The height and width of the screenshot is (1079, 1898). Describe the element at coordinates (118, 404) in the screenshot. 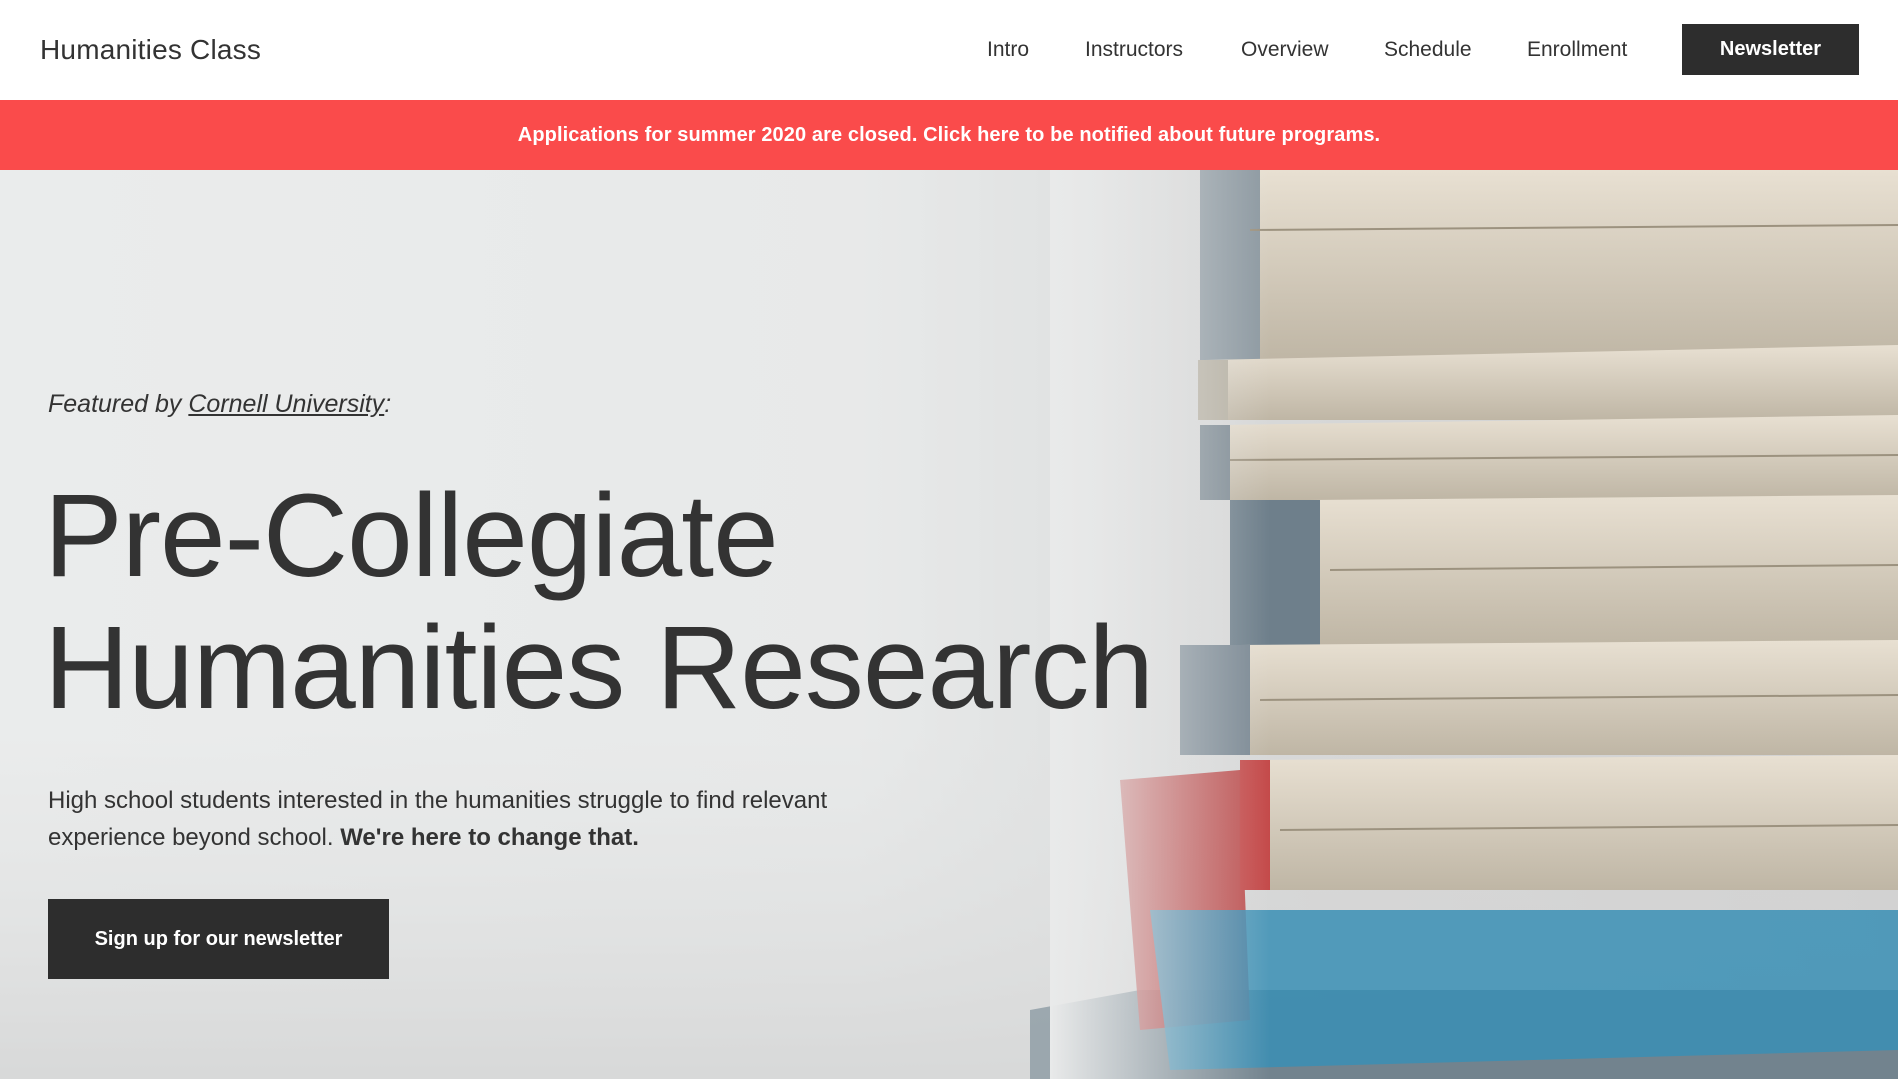

I see `featured-prefix: Featured by` at that location.